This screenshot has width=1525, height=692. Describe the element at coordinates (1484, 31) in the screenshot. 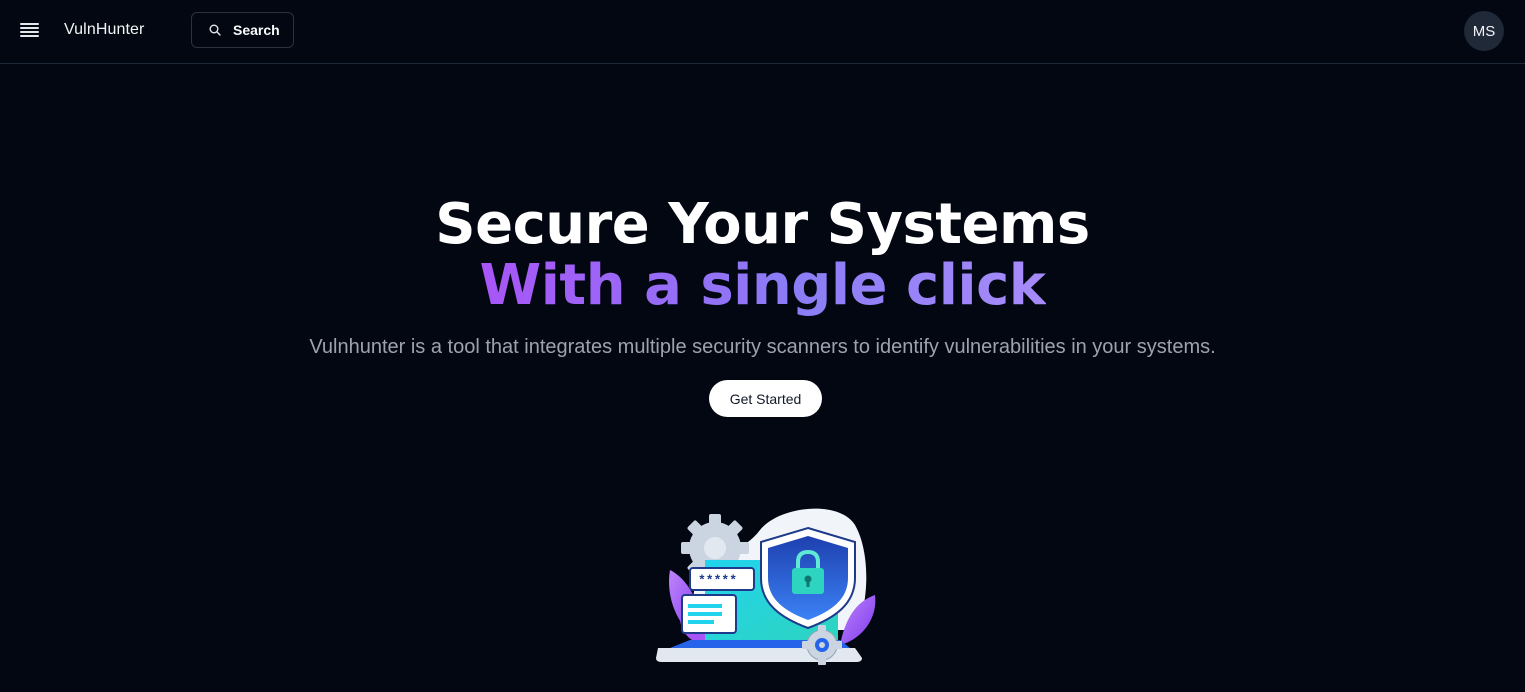

I see `avatar: MS` at that location.